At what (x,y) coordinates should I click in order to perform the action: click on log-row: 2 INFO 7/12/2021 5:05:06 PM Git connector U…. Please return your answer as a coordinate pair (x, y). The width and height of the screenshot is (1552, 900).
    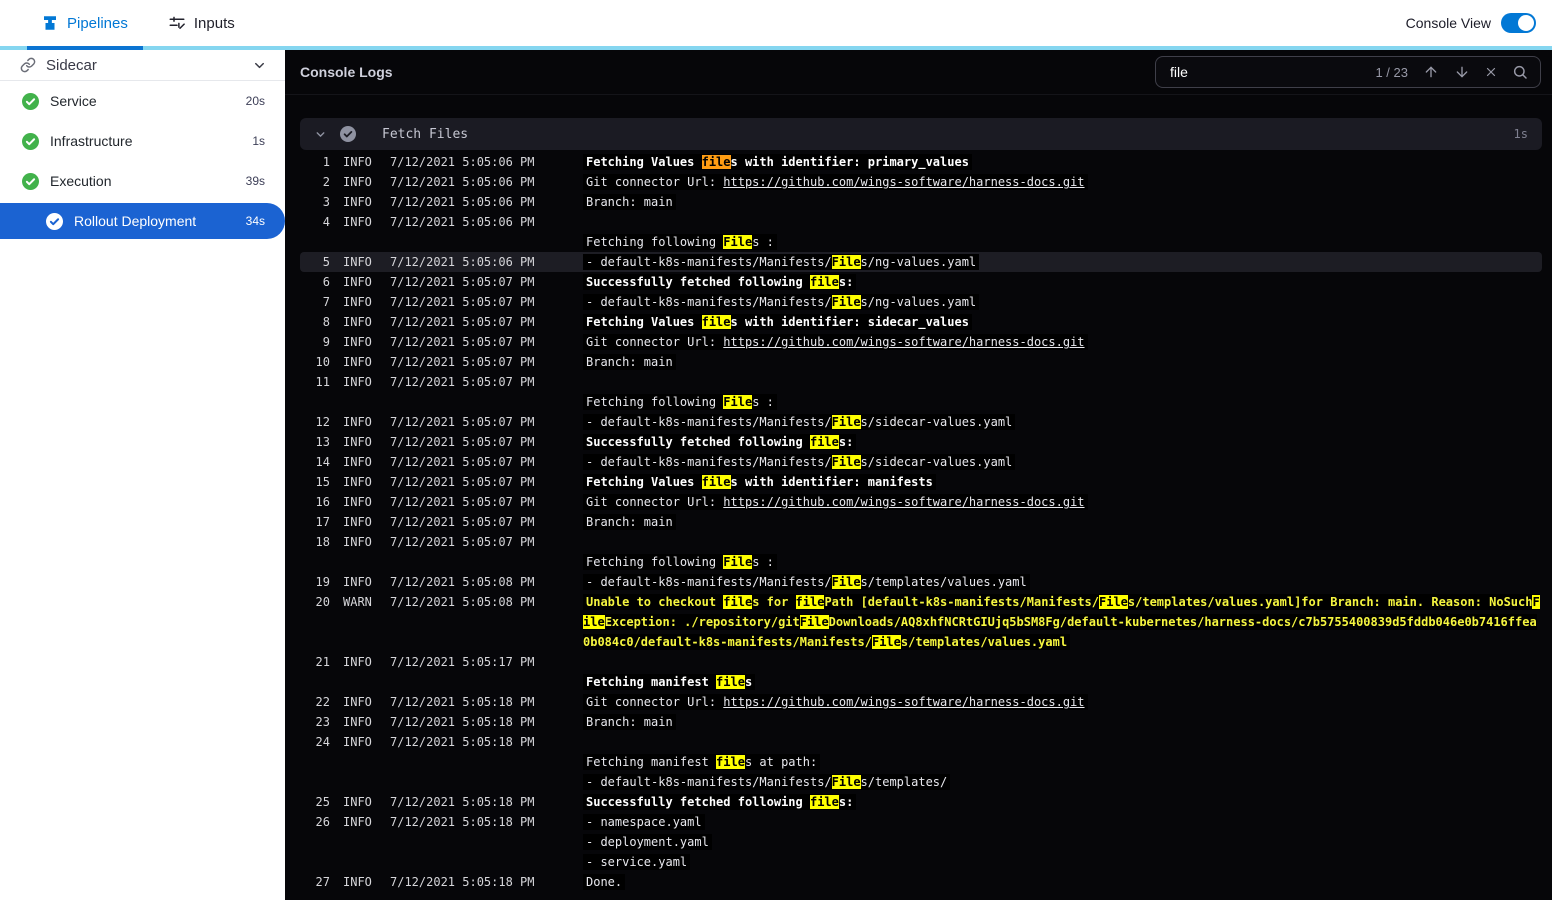
    Looking at the image, I should click on (921, 182).